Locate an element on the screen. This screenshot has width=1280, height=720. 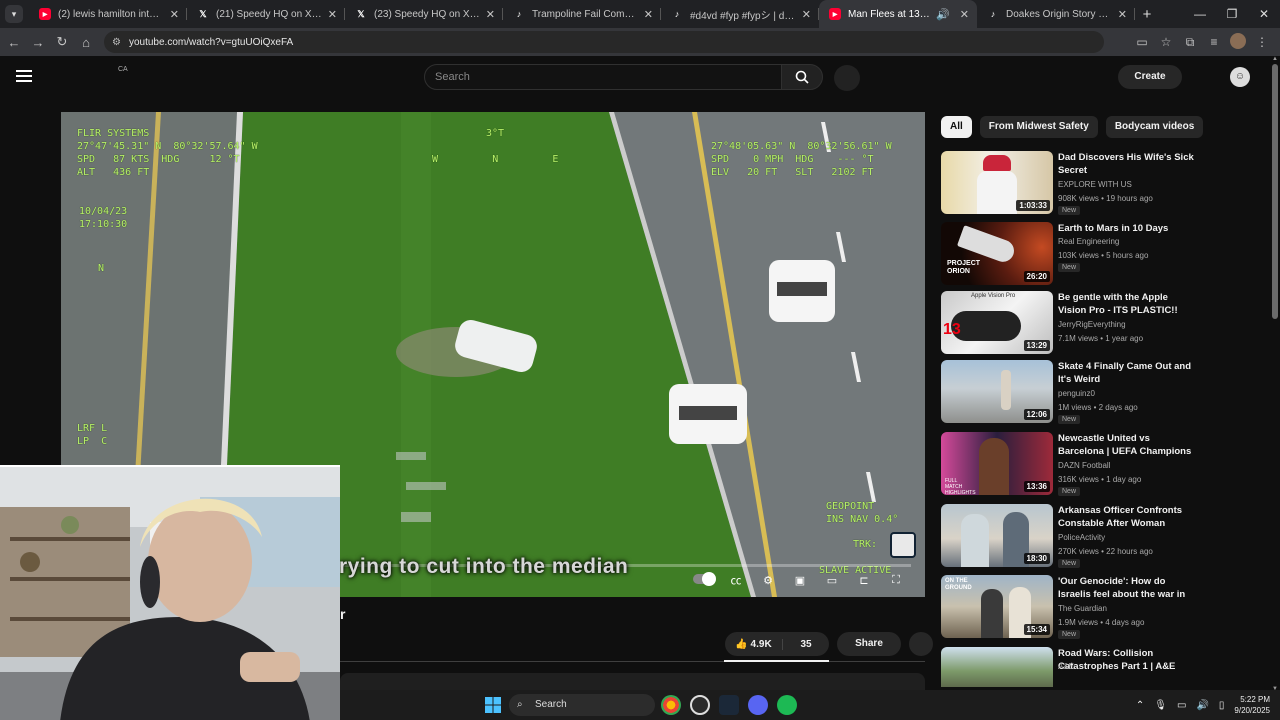
subtitles-cc-icon: ㏄ is located at coordinates (736, 580).